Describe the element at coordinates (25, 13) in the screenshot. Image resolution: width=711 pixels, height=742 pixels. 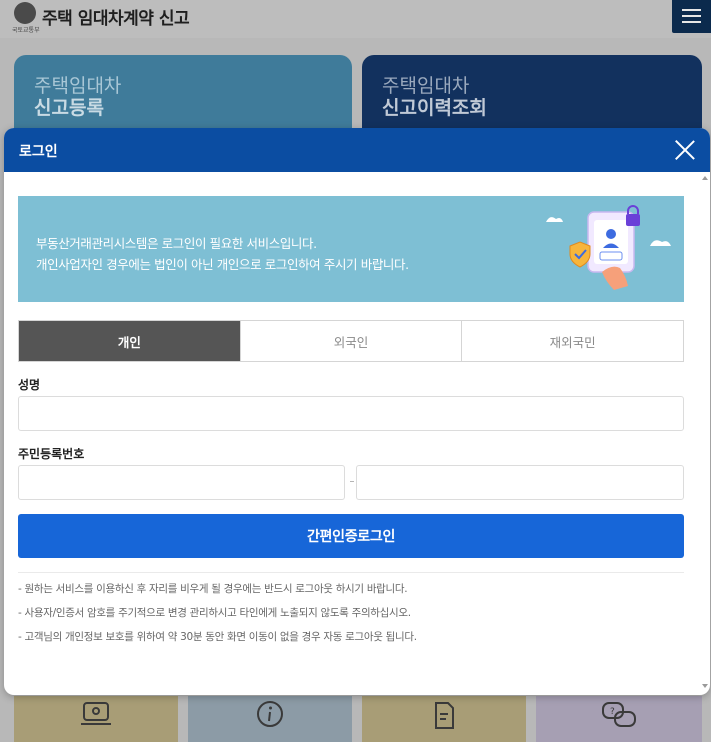
I see `government-logo-icon` at that location.